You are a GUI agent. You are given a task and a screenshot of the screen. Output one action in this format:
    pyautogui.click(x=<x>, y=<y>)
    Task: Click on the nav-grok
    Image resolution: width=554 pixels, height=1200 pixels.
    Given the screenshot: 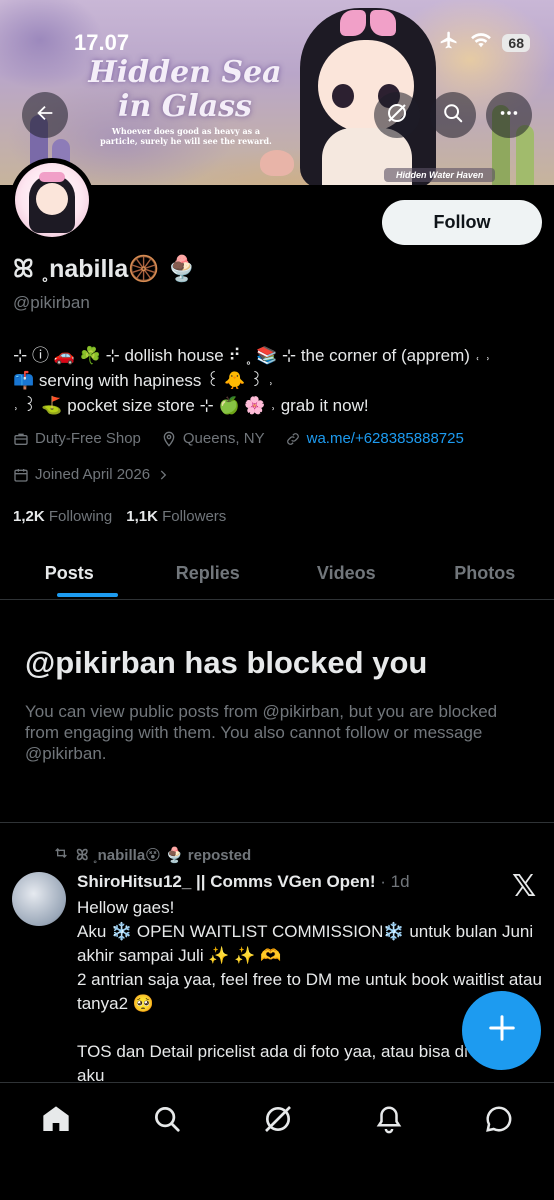 What is the action you would take?
    pyautogui.click(x=278, y=1121)
    